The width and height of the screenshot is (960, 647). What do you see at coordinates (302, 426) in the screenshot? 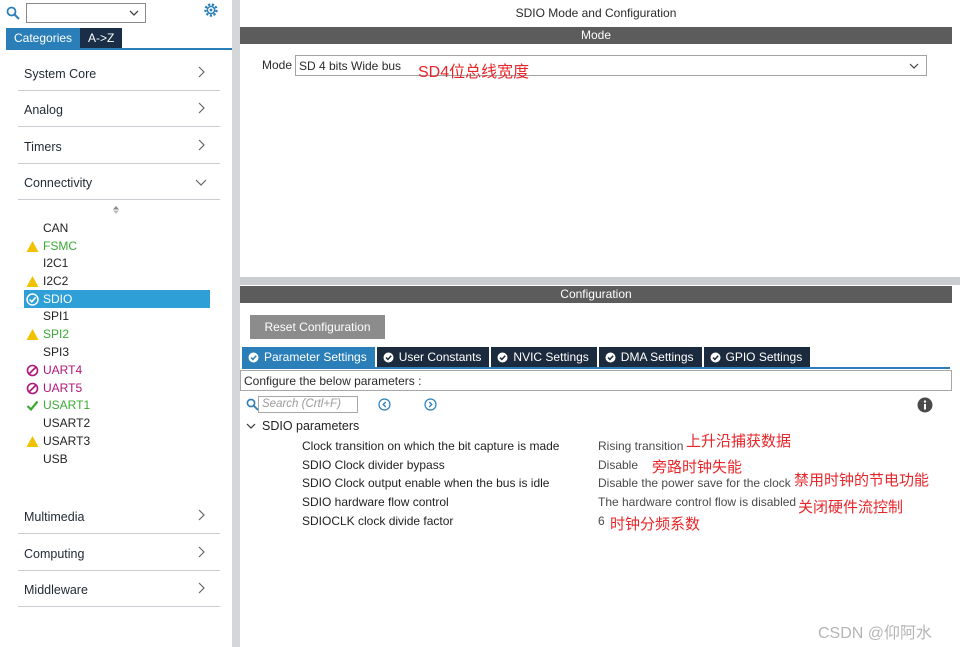
I see `parameter-group-sdio: SDIO parameters` at bounding box center [302, 426].